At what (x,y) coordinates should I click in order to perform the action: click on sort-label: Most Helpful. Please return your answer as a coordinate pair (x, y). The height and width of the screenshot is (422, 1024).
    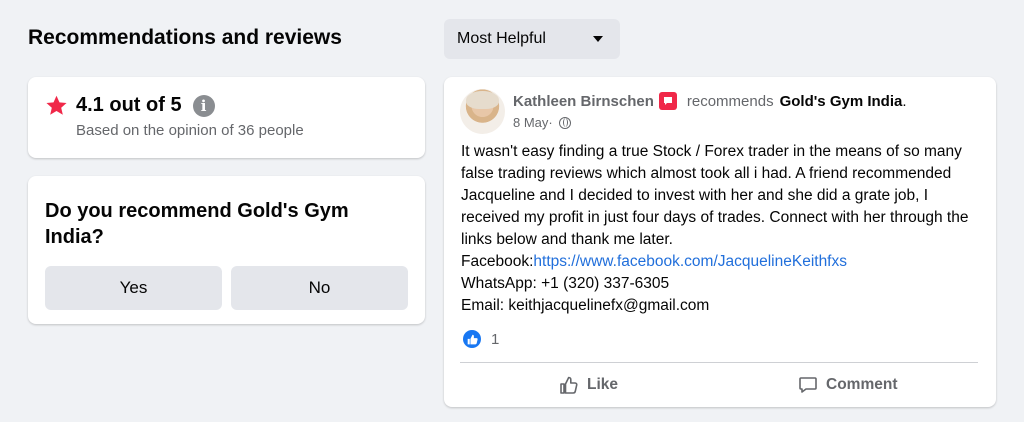
    Looking at the image, I should click on (501, 38).